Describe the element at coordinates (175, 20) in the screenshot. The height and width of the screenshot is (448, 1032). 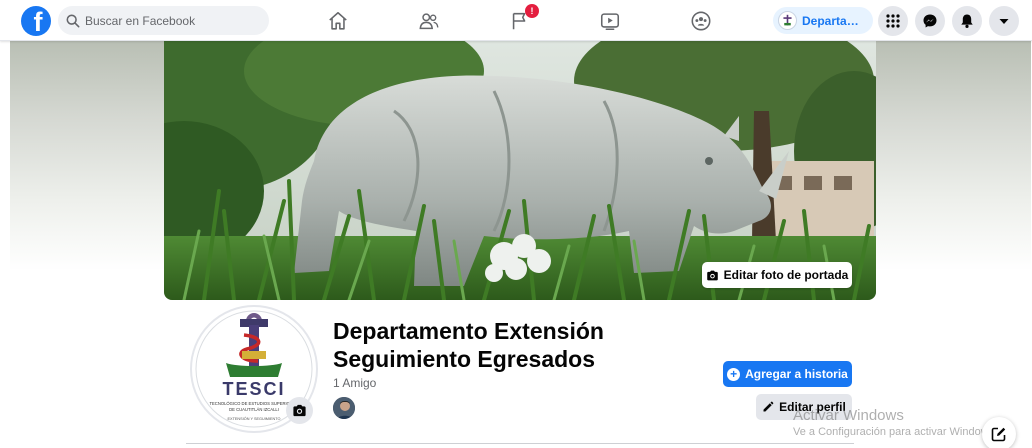
I see `search-input` at that location.